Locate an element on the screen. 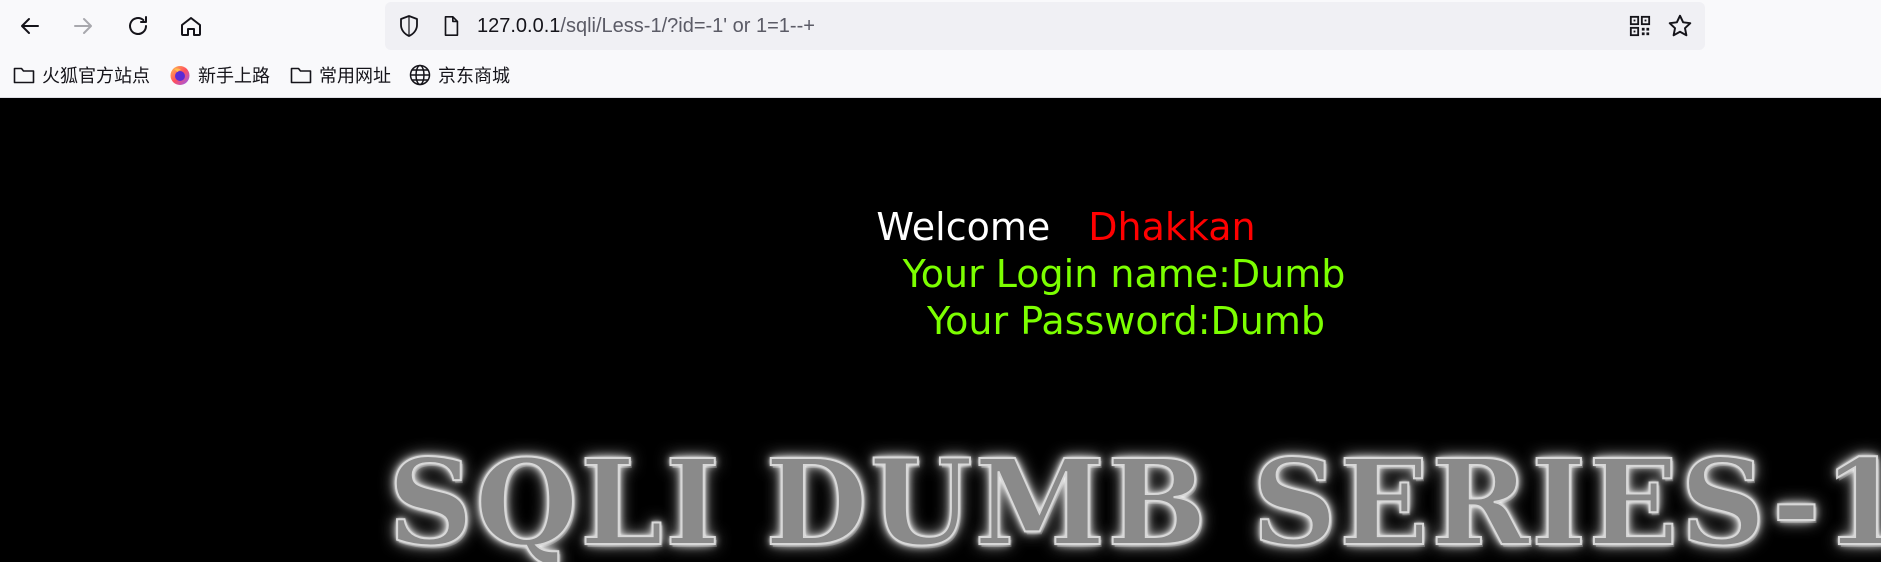  home-icon is located at coordinates (191, 26).